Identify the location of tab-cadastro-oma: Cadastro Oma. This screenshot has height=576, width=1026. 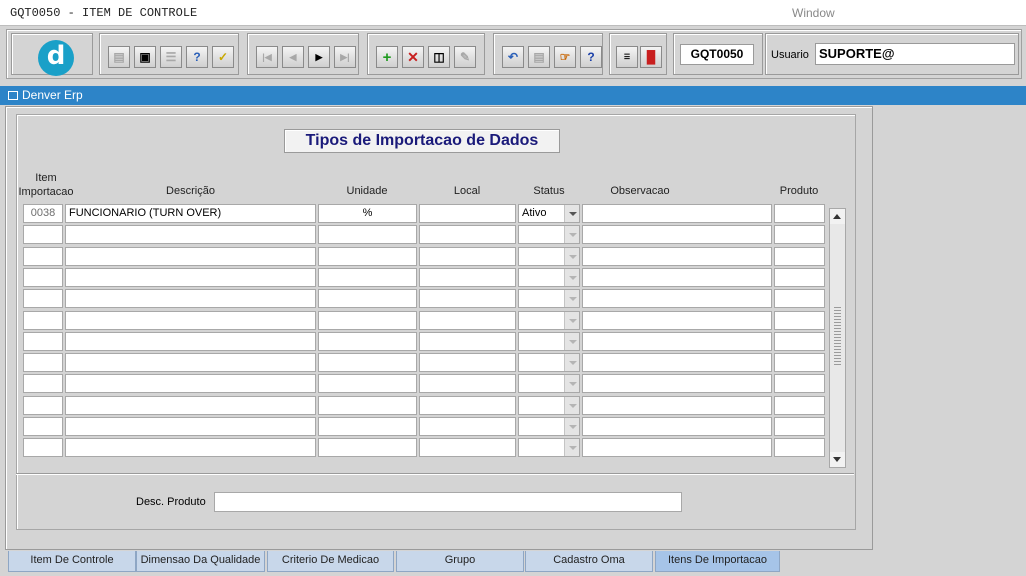
(589, 561).